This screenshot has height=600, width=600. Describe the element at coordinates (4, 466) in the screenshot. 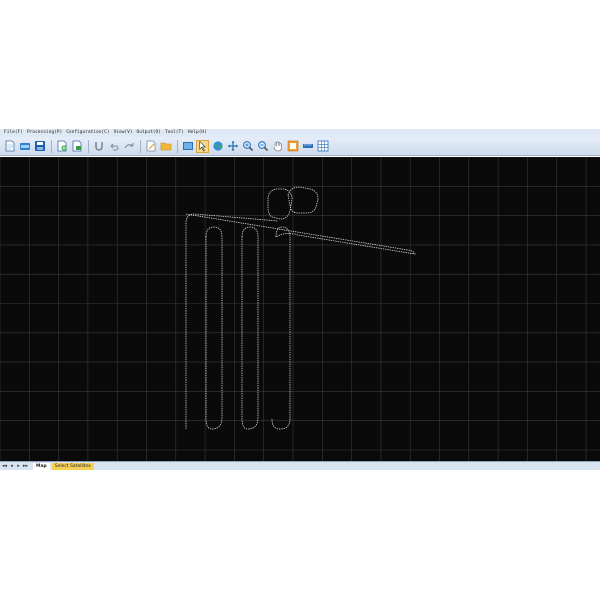

I see `tab-nav-first: ◂◂` at that location.